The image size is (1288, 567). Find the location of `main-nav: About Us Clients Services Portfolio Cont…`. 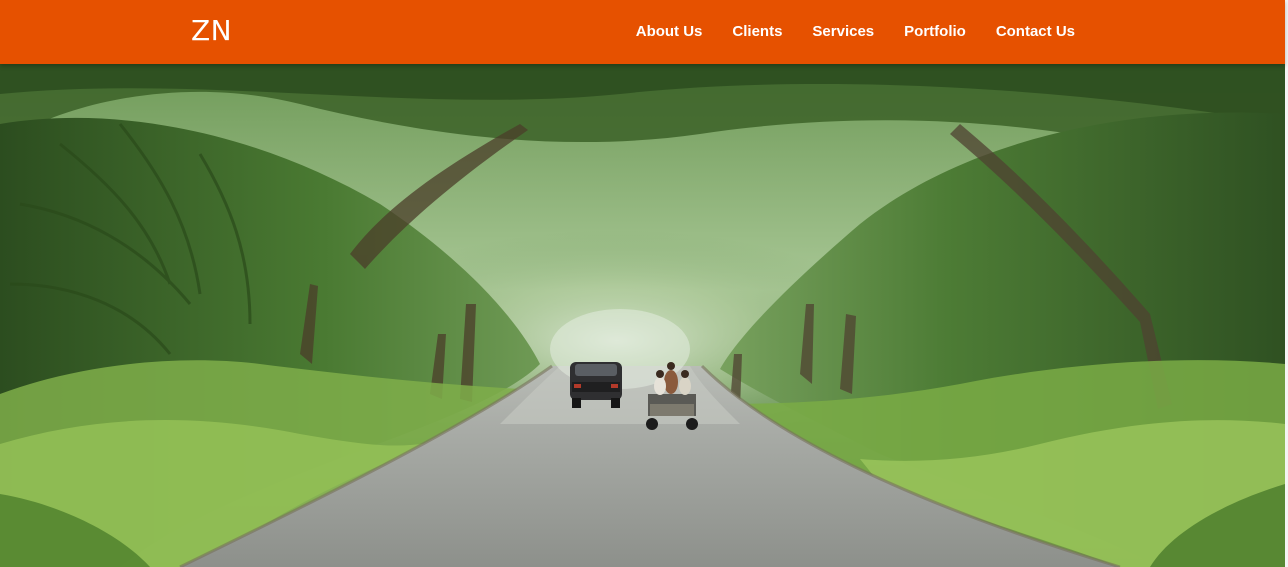

main-nav: About Us Clients Services Portfolio Cont… is located at coordinates (854, 32).